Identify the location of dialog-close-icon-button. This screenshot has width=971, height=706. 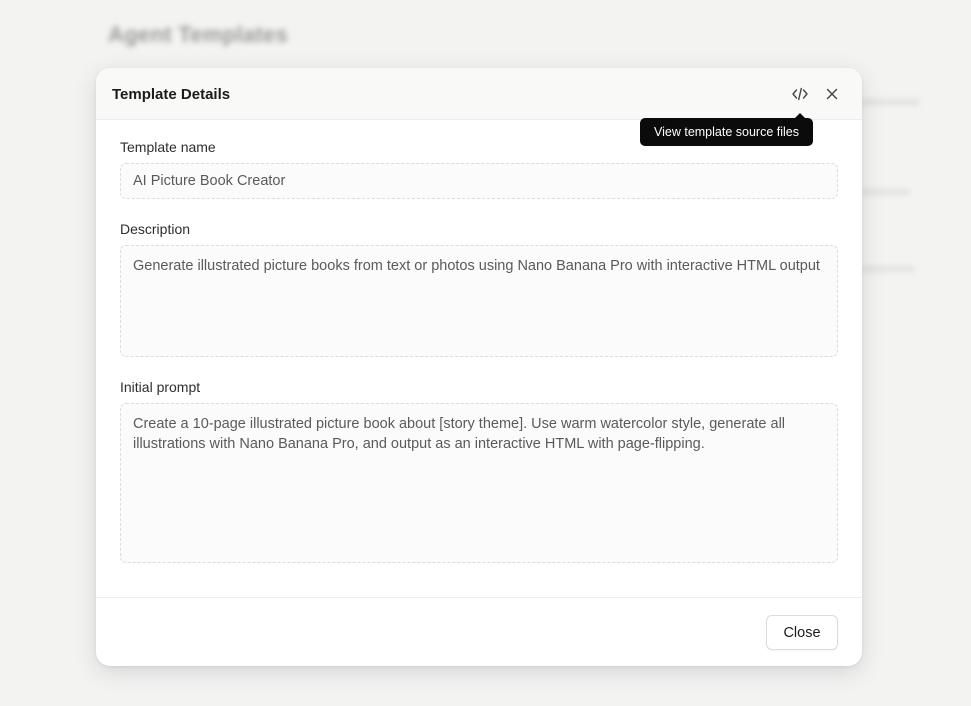
(832, 94).